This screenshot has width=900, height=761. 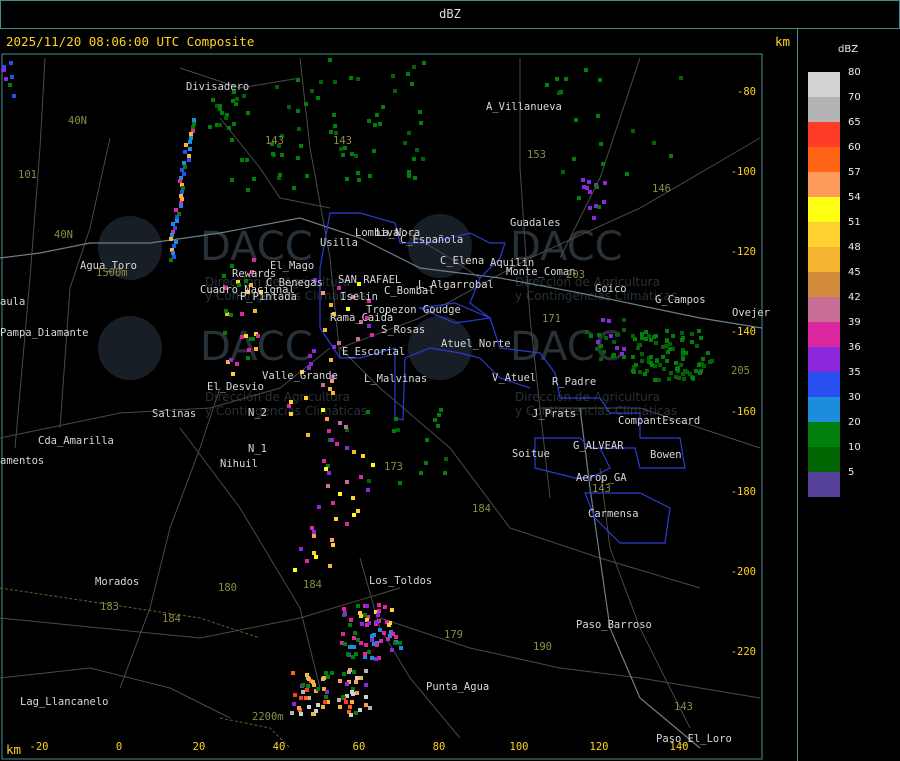 What do you see at coordinates (268, 717) in the screenshot?
I see `elevation-label: 2200m` at bounding box center [268, 717].